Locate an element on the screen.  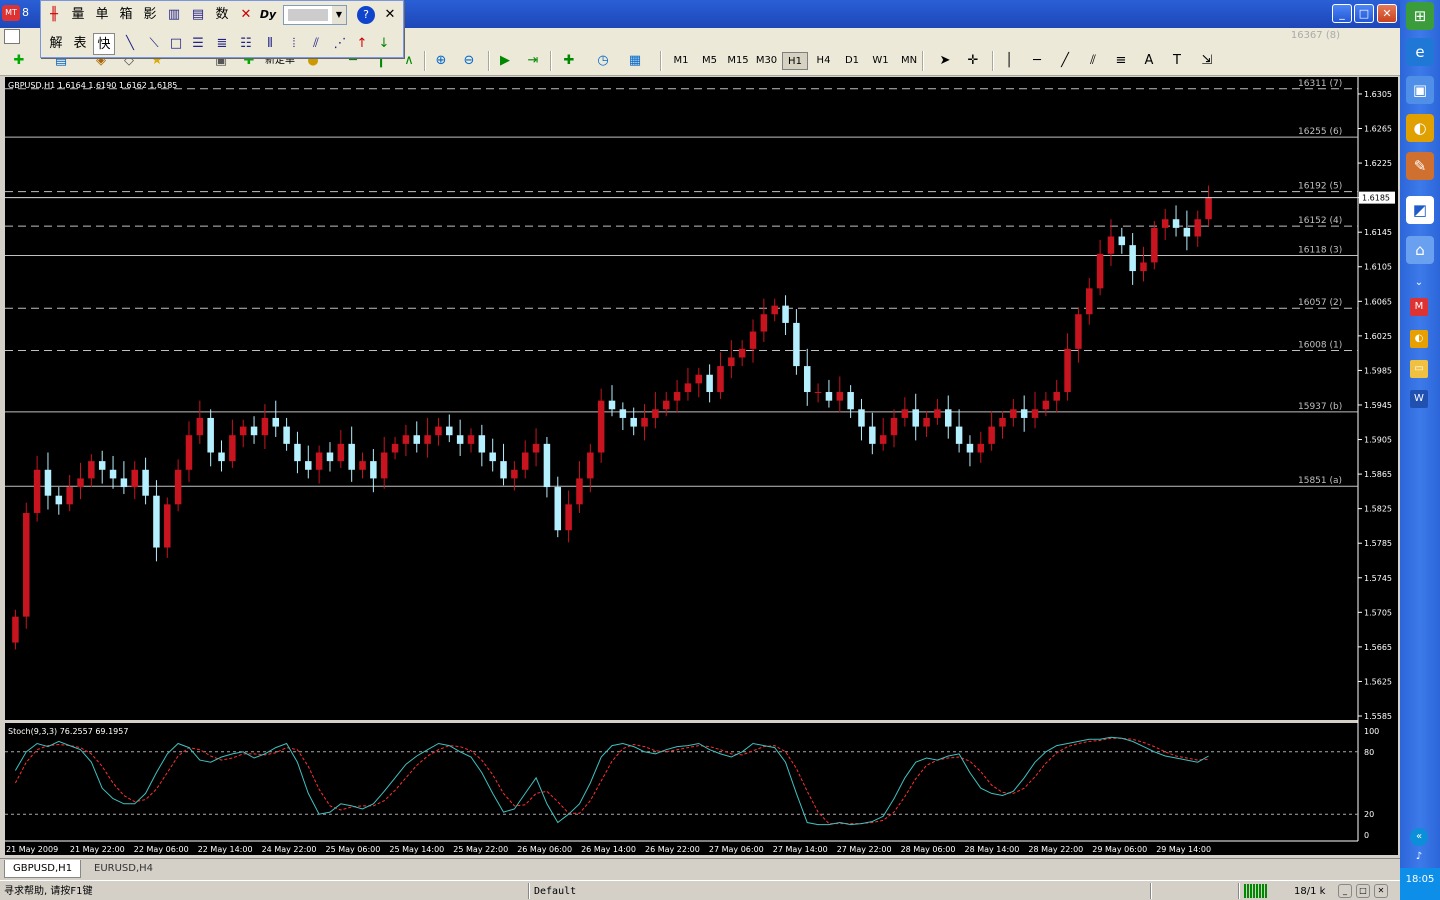
tab-gbpusd: GBPUSD,H1 is located at coordinates (43, 869).